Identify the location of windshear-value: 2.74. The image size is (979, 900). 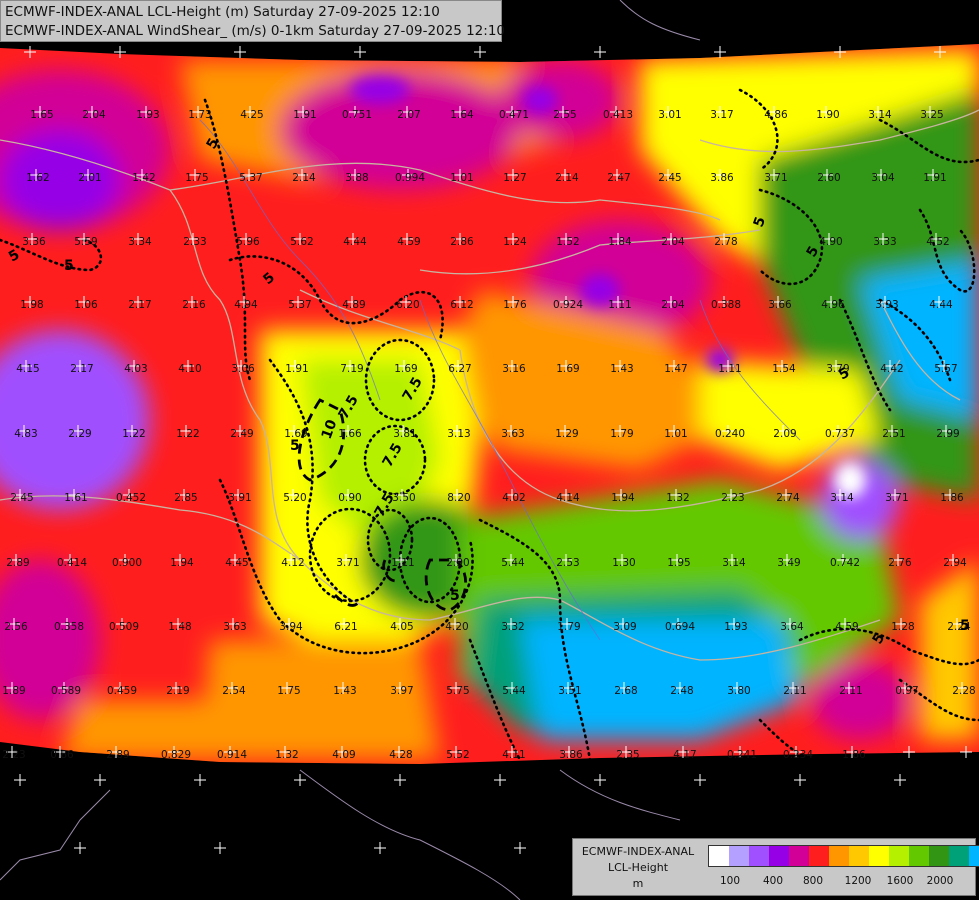
(788, 498).